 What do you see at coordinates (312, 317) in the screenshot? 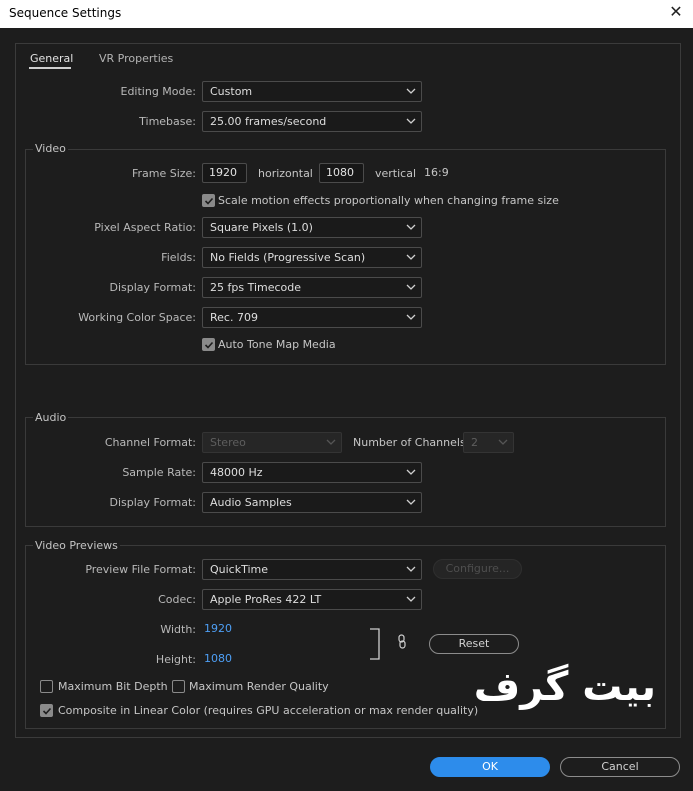
I see `working-color-select: Rec. 709` at bounding box center [312, 317].